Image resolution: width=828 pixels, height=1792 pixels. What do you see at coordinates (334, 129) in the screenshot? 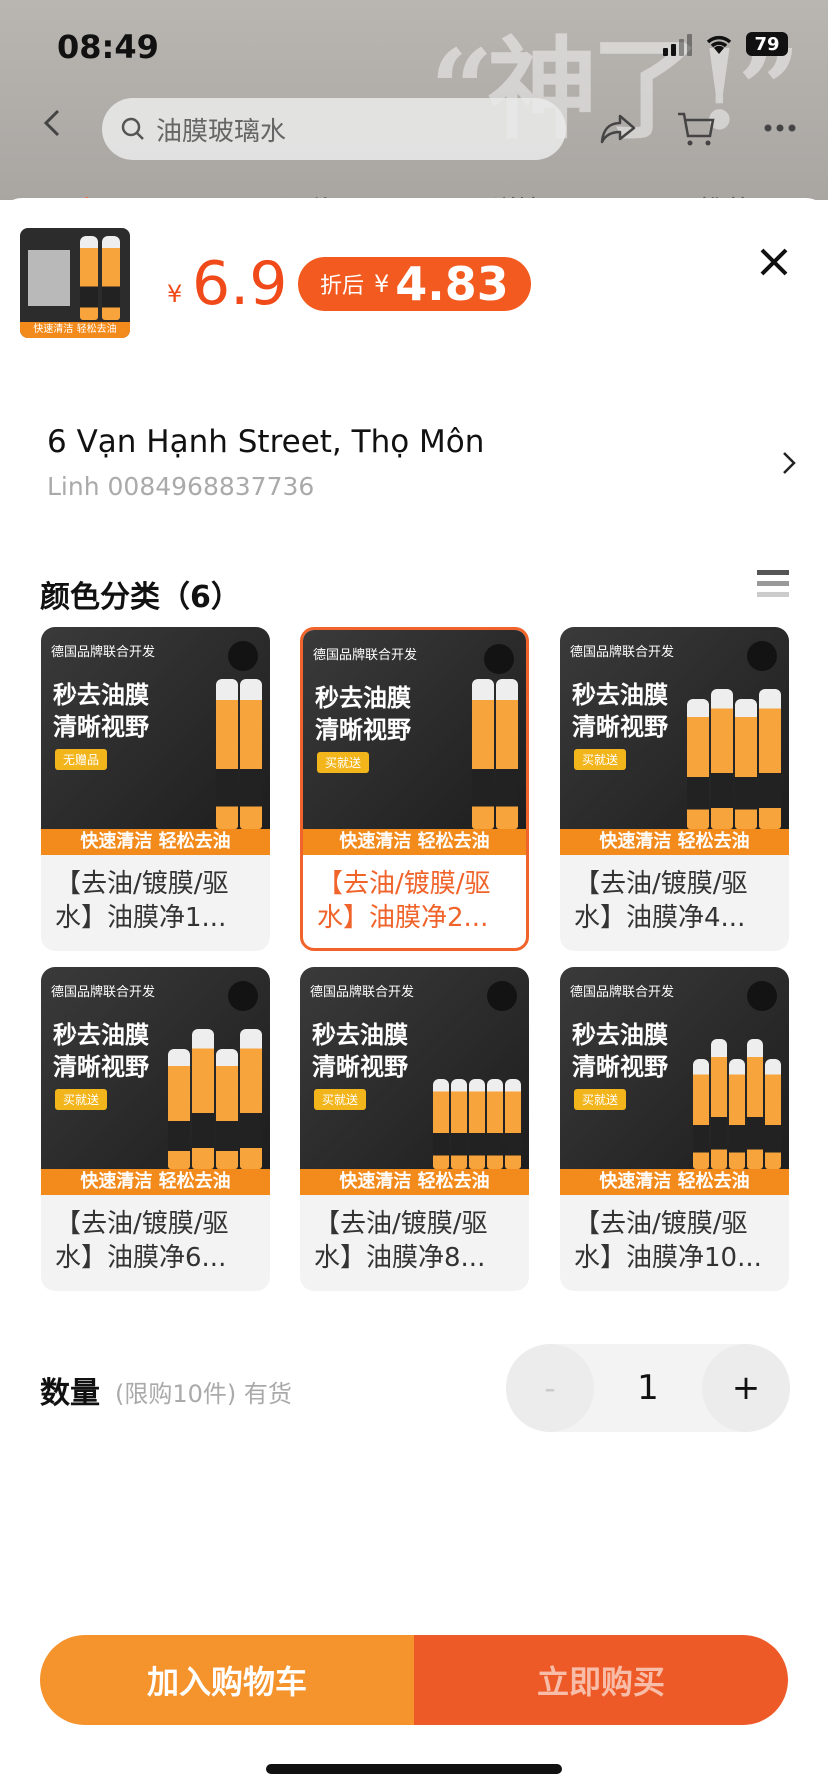
I see `search-bar: 油膜玻璃水` at bounding box center [334, 129].